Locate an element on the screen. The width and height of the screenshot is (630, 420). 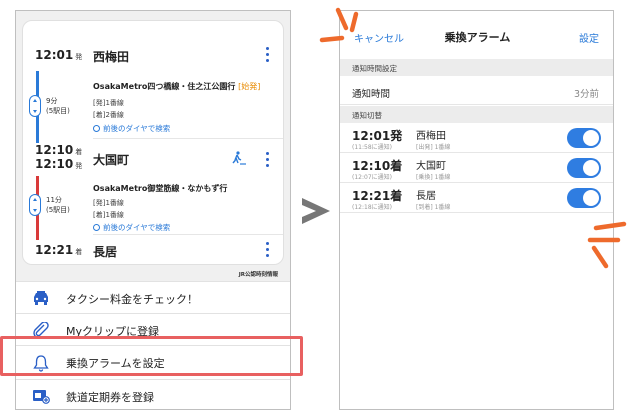
segment-duration: 9分 (5駅目) is located at coordinates (58, 106).